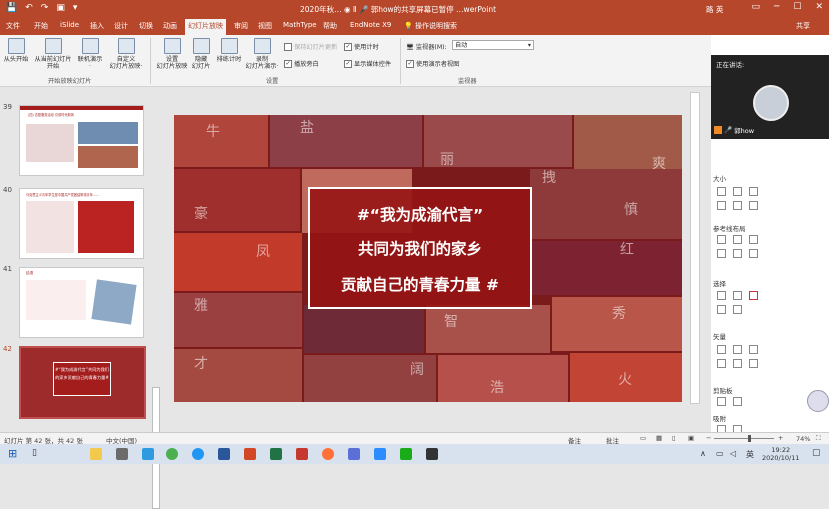  What do you see at coordinates (90, 54) in the screenshot?
I see `online-present-button: 联机演示 ·` at bounding box center [90, 54].